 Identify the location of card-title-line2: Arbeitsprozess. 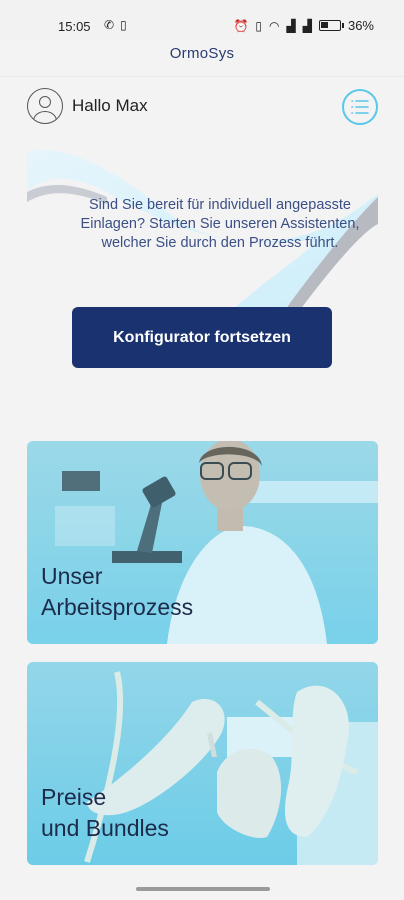
(117, 607).